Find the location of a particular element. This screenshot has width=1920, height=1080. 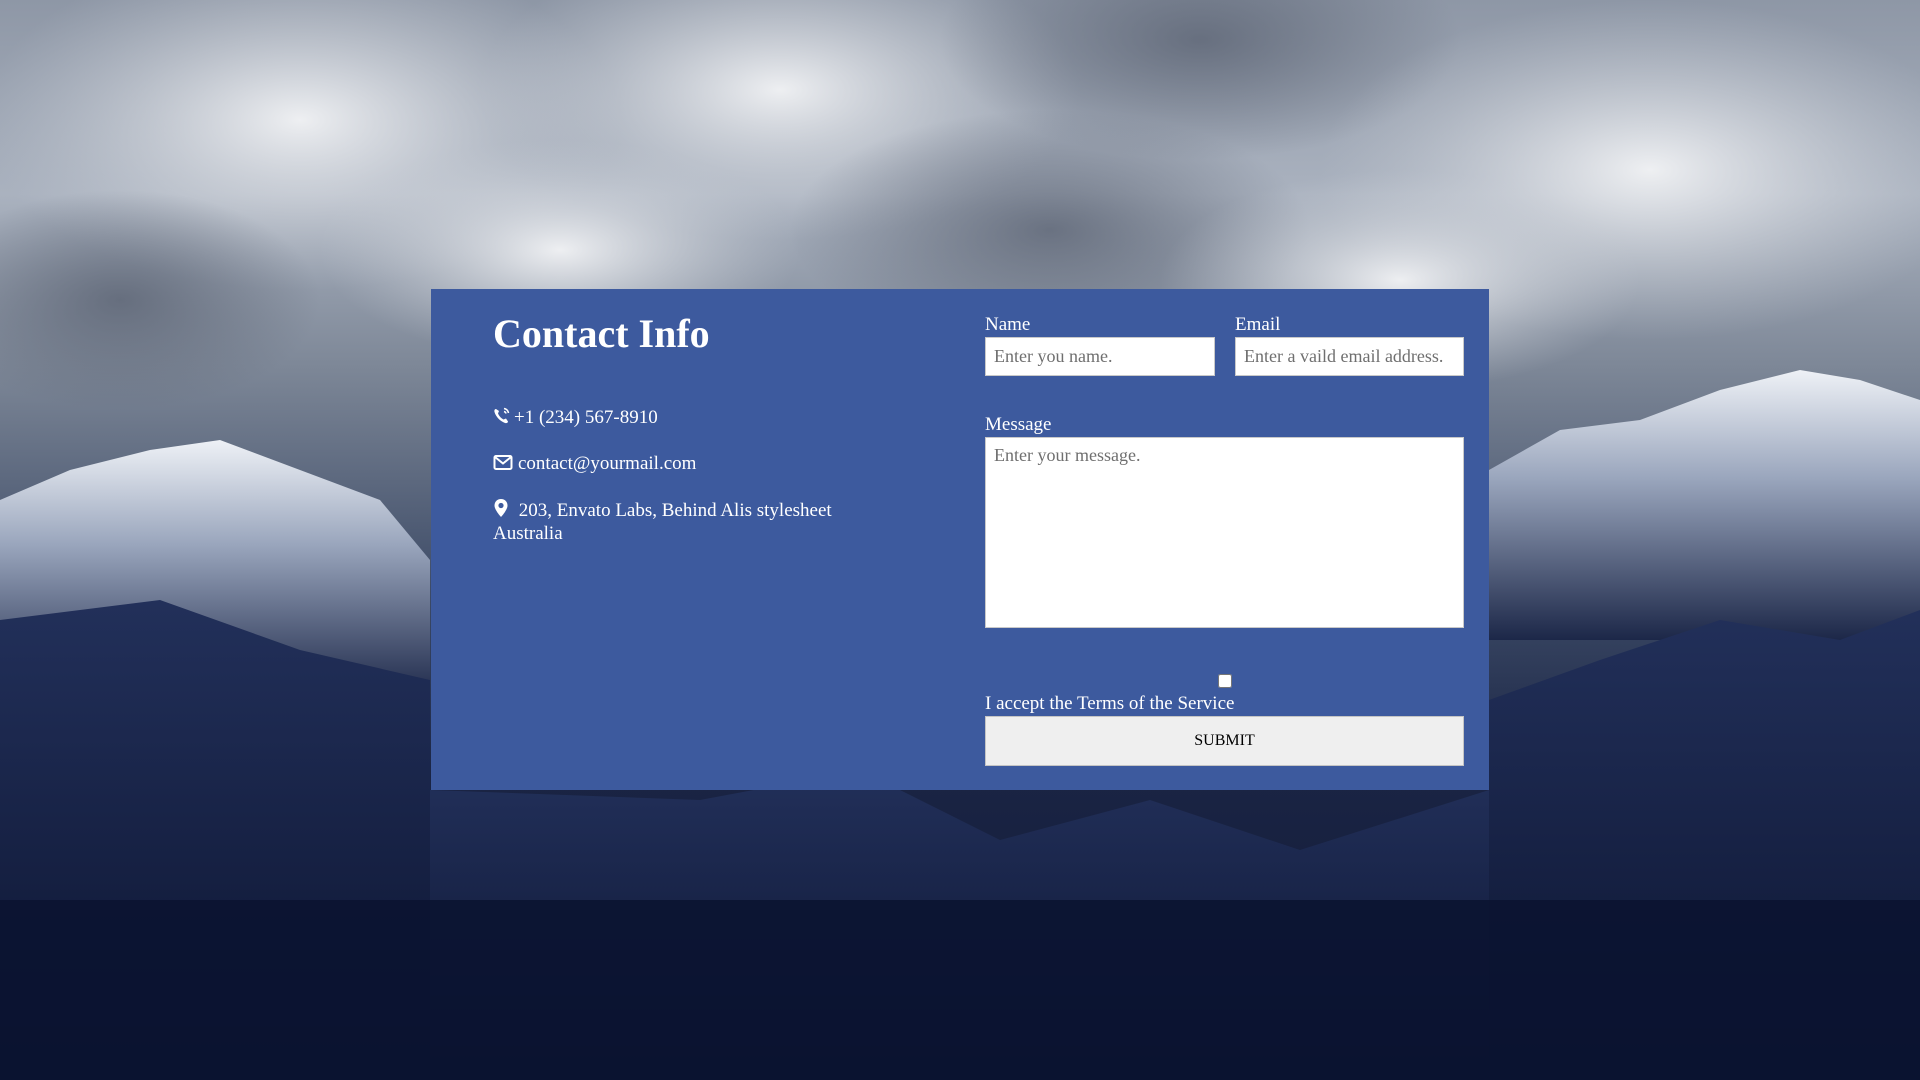

contact-info-title: Contact Info is located at coordinates (601, 333).